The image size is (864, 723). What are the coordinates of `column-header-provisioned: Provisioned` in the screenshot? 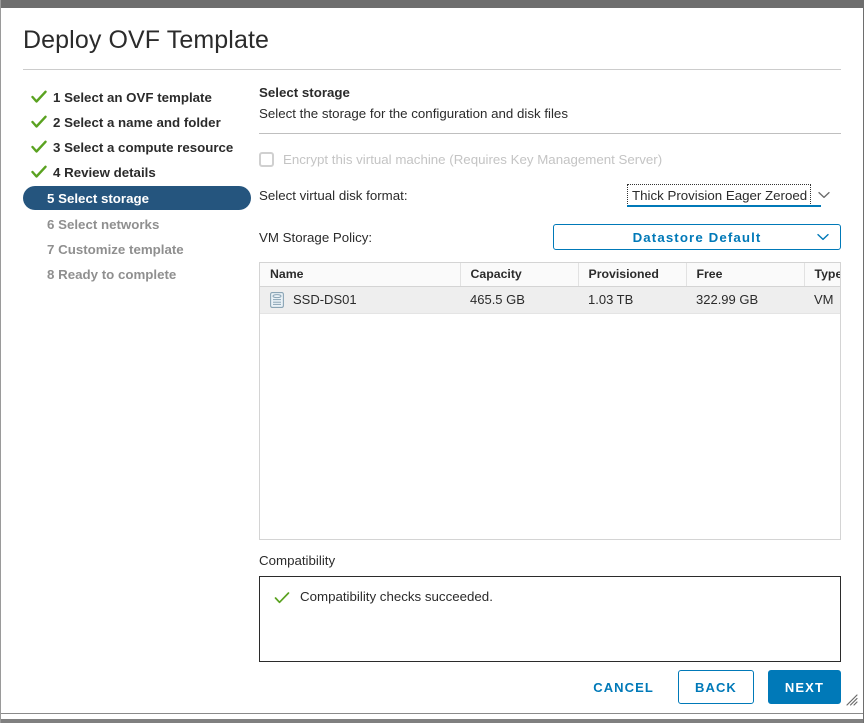 It's located at (632, 275).